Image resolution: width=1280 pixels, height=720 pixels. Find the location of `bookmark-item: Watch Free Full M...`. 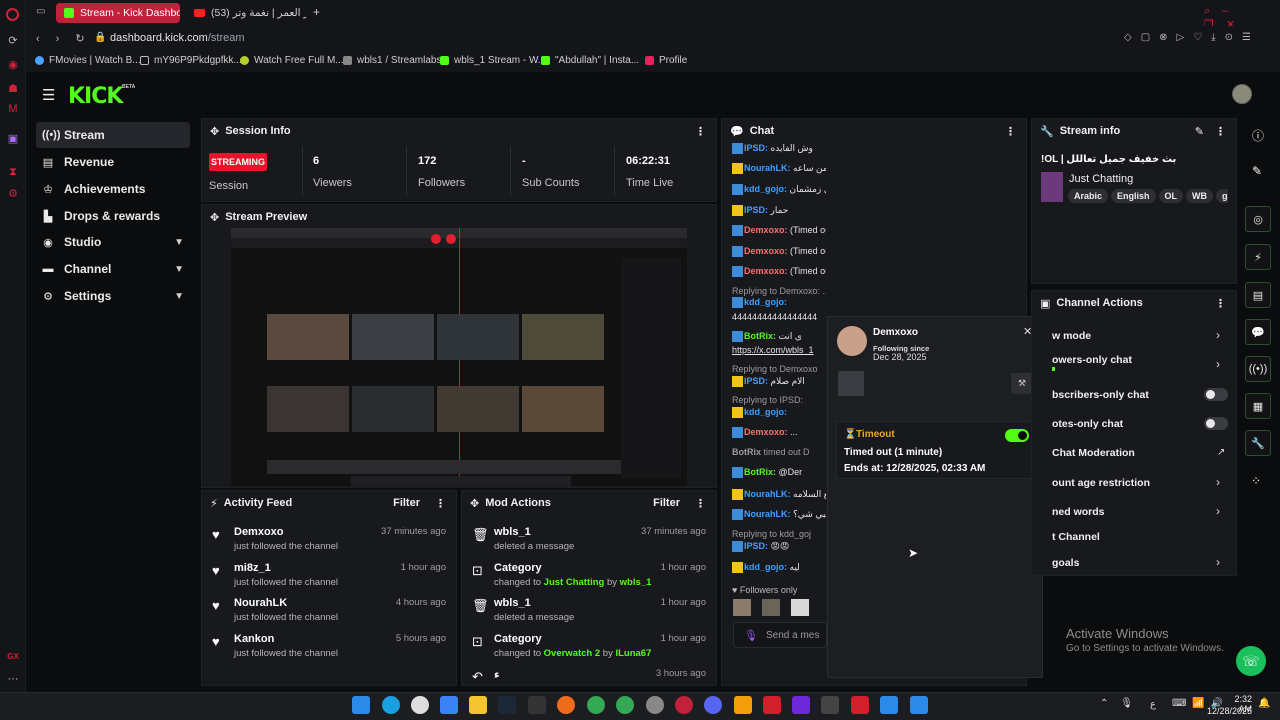

bookmark-item: Watch Free Full M... is located at coordinates (292, 60).